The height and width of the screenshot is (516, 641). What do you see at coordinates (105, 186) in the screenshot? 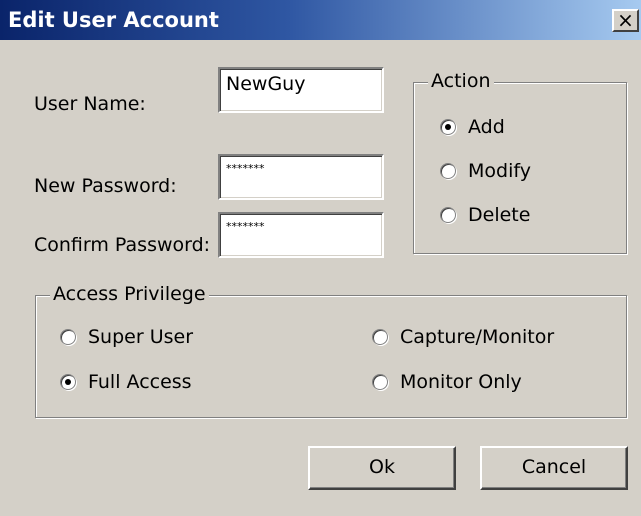
I see `new-password-label: New Password:` at bounding box center [105, 186].